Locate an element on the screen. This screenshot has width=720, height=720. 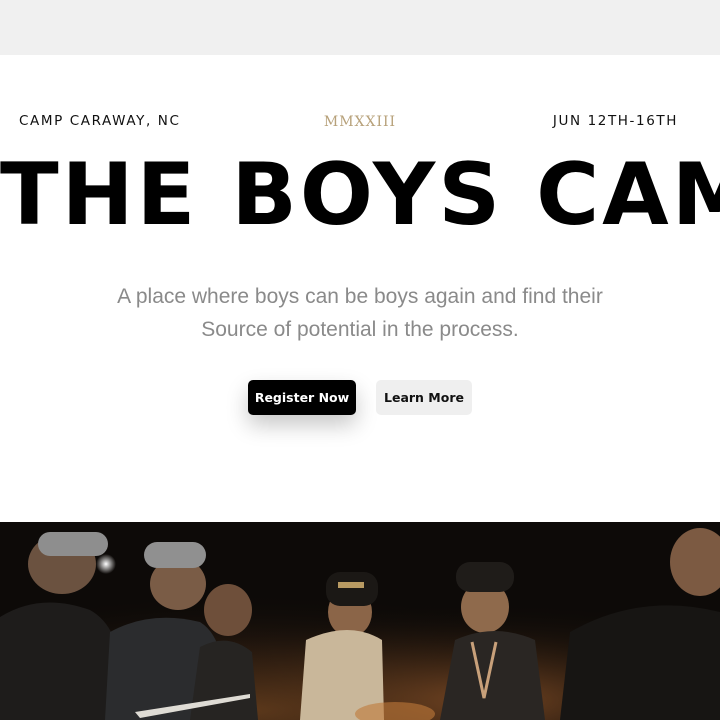
page-title: THE BOYS CAMP is located at coordinates (360, 195).